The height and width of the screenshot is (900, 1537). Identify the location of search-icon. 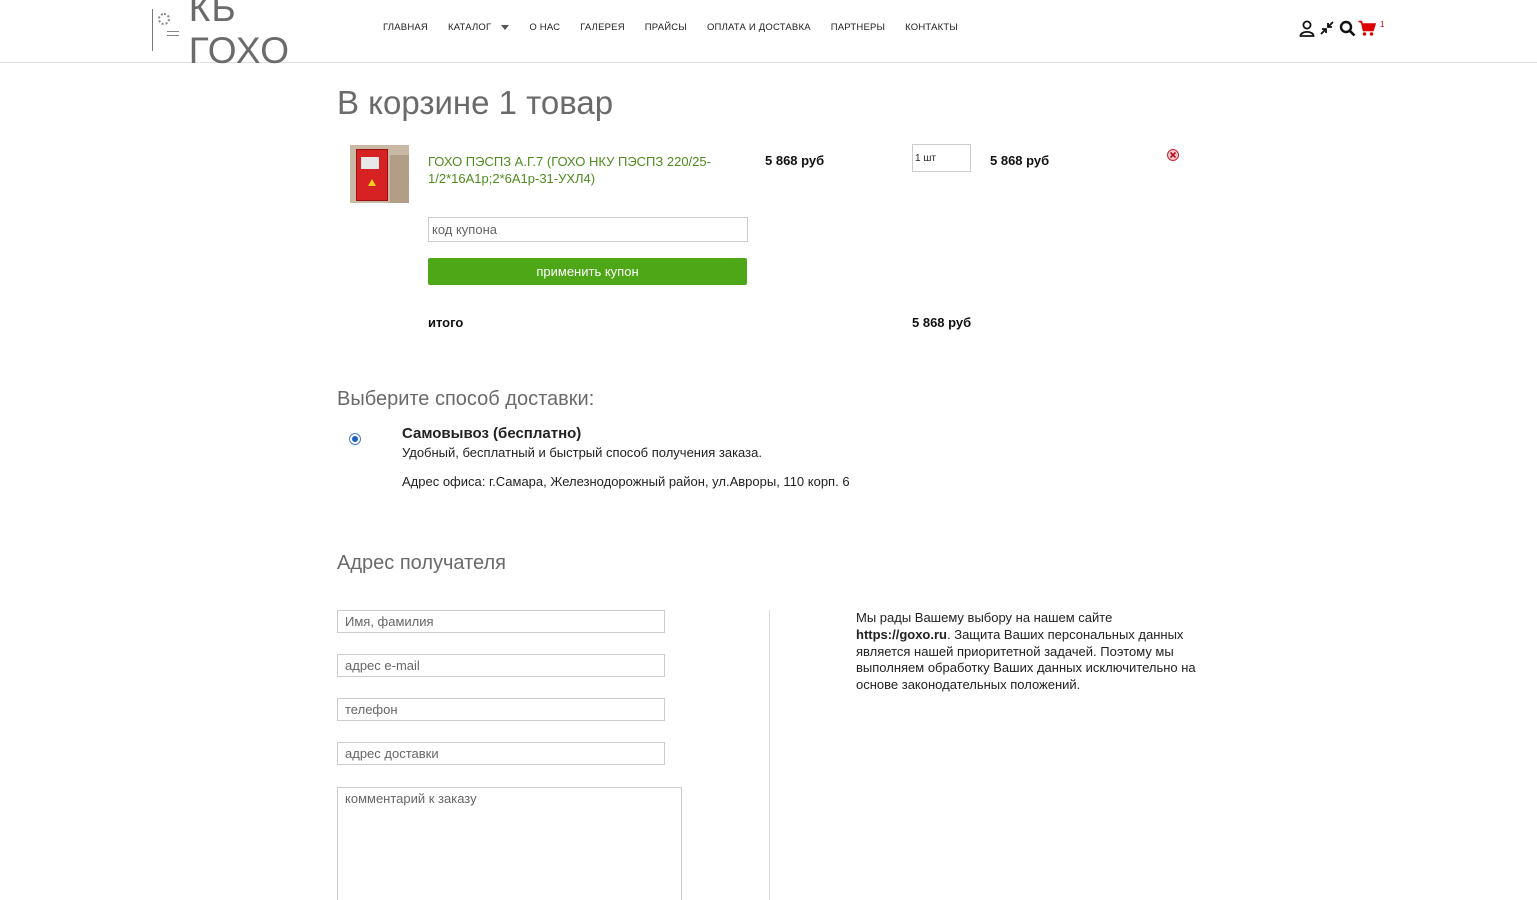
(1347, 28).